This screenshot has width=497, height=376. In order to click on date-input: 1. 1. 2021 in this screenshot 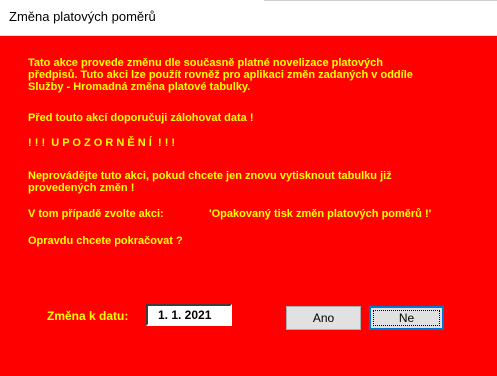, I will do `click(189, 315)`.